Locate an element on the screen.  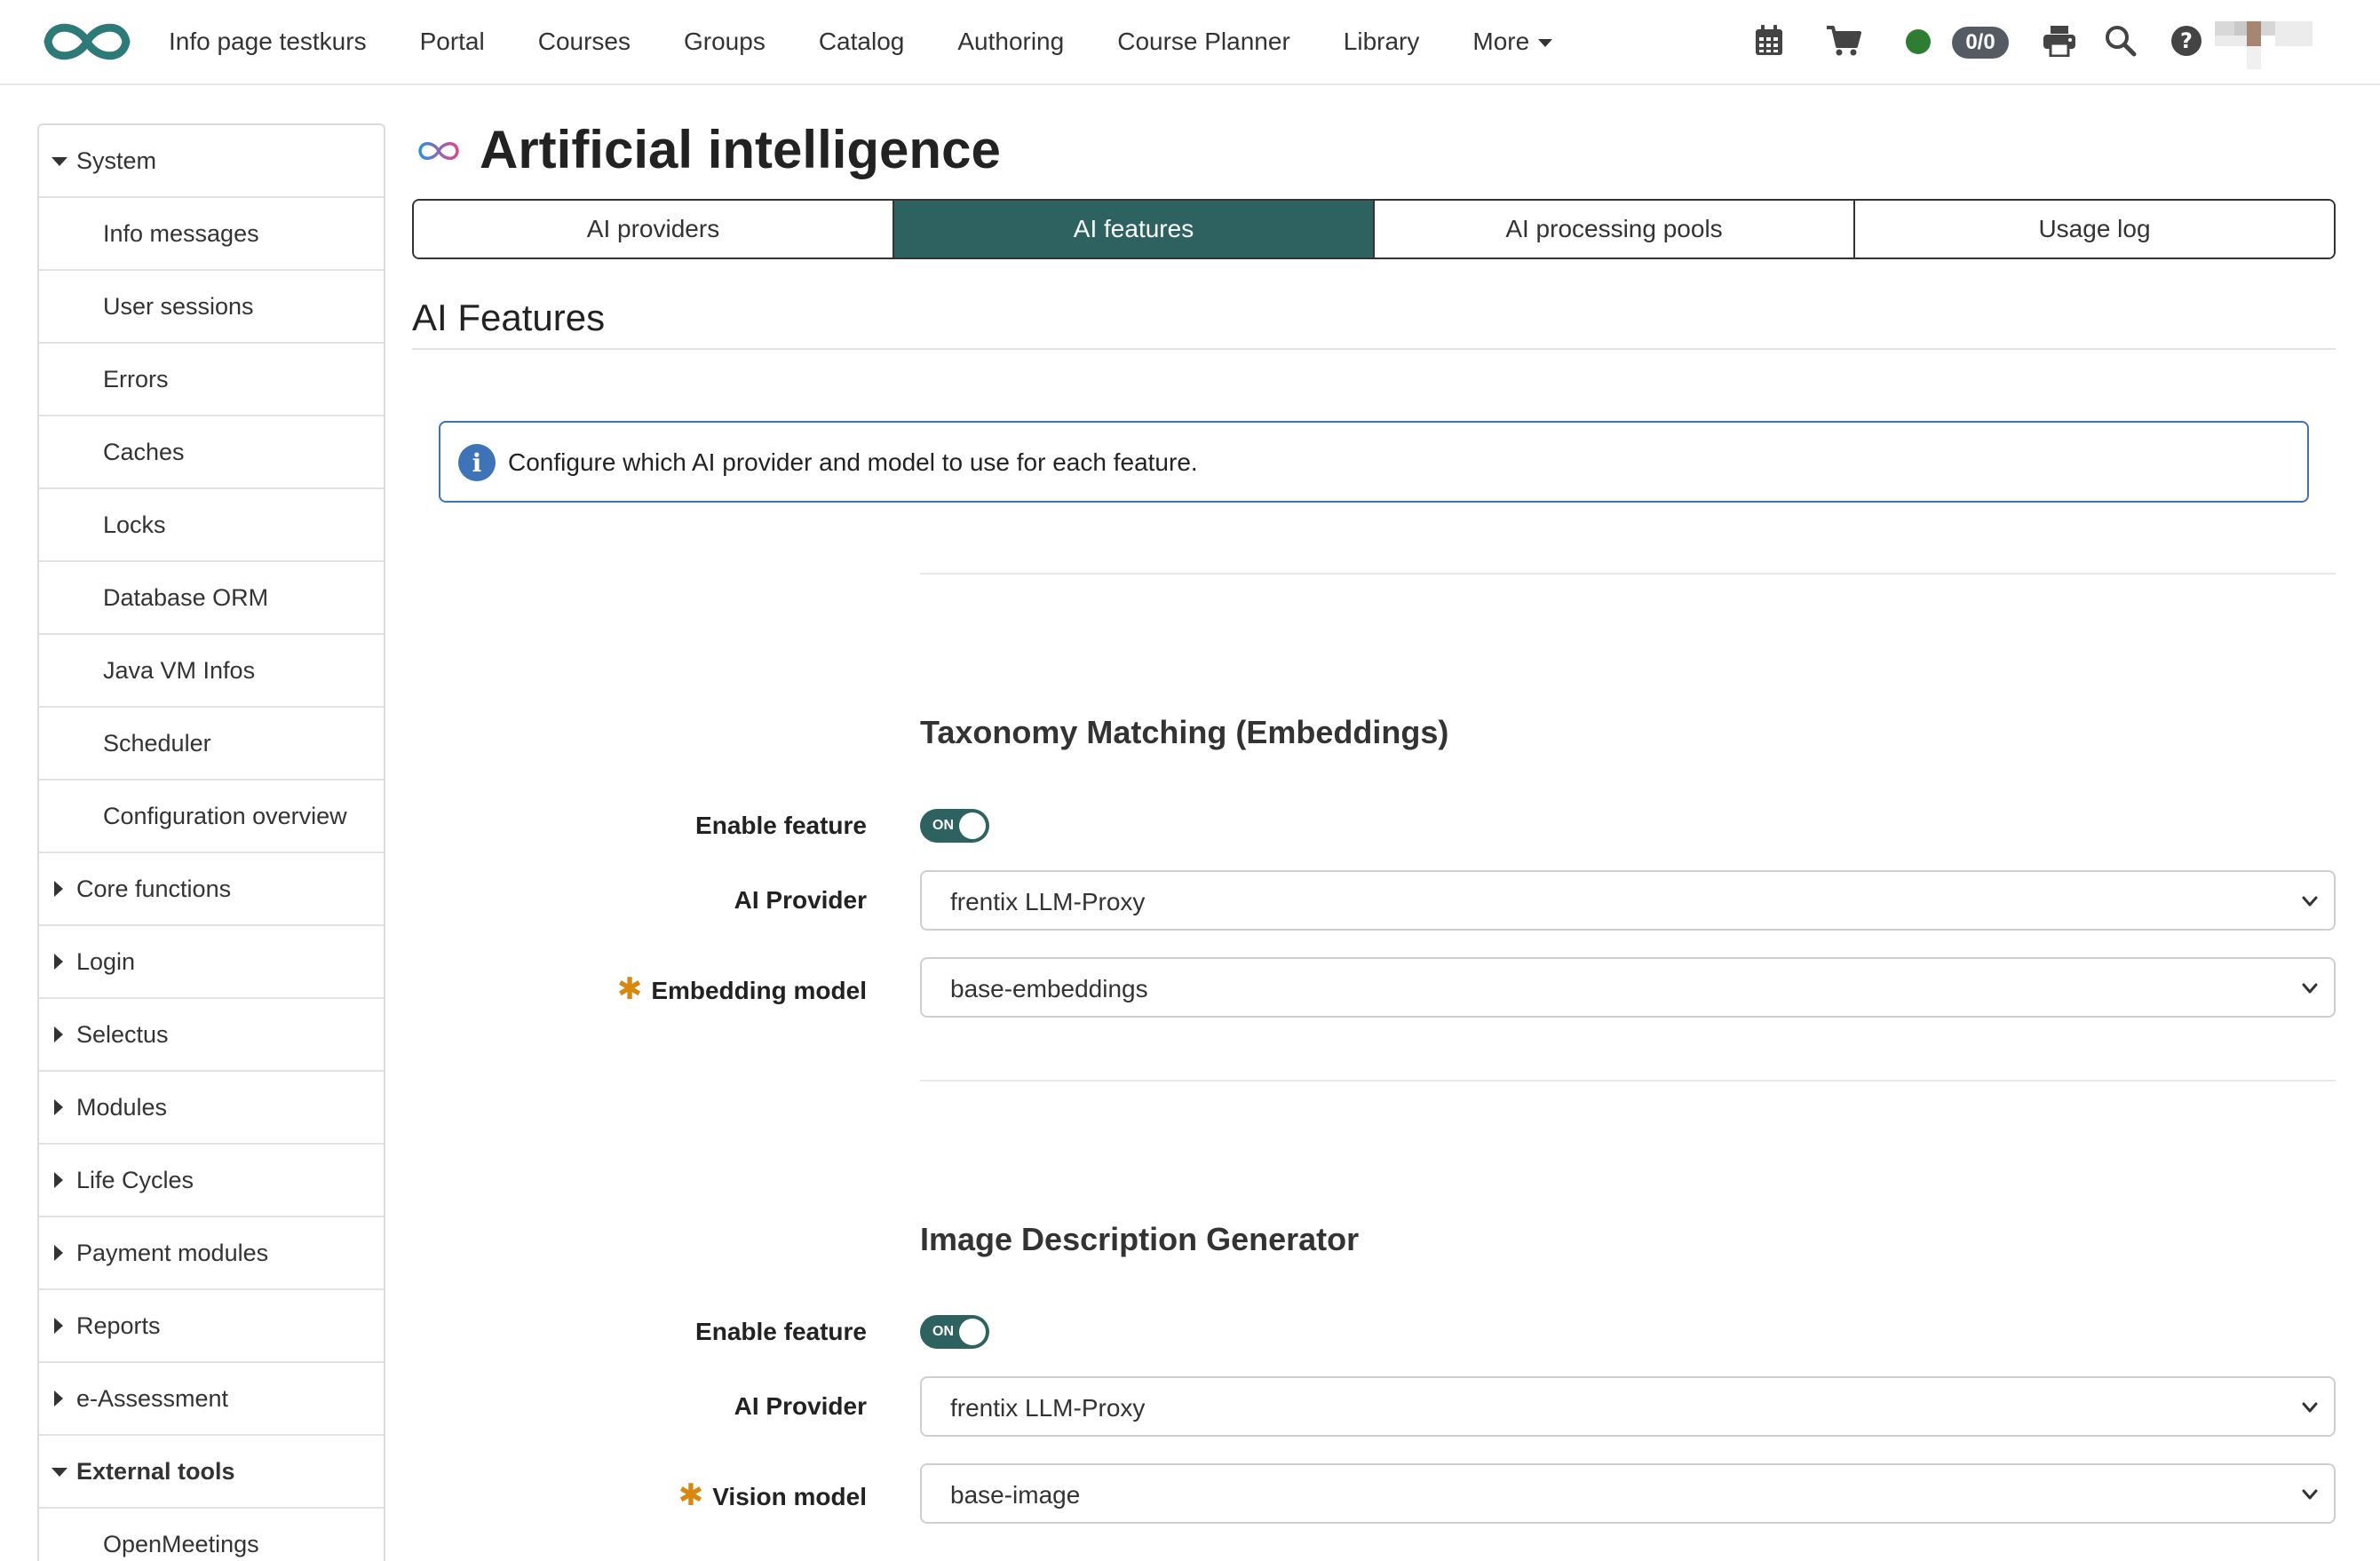
cart-icon is located at coordinates (1843, 41).